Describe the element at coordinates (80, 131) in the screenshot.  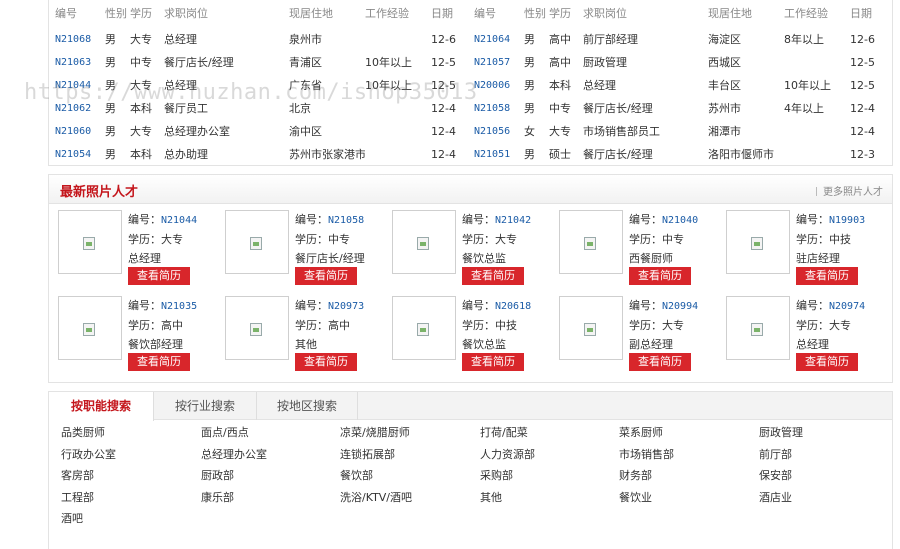
I see `resume-id-link: N21060` at that location.